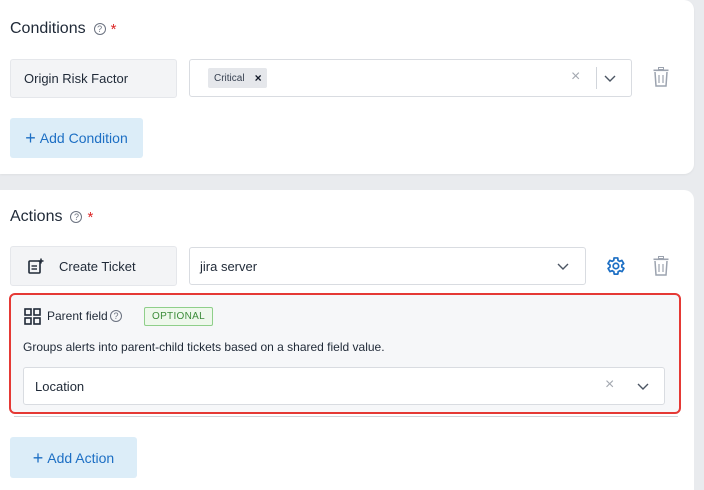  I want to click on add-condition-button: + Add Condition, so click(76, 138).